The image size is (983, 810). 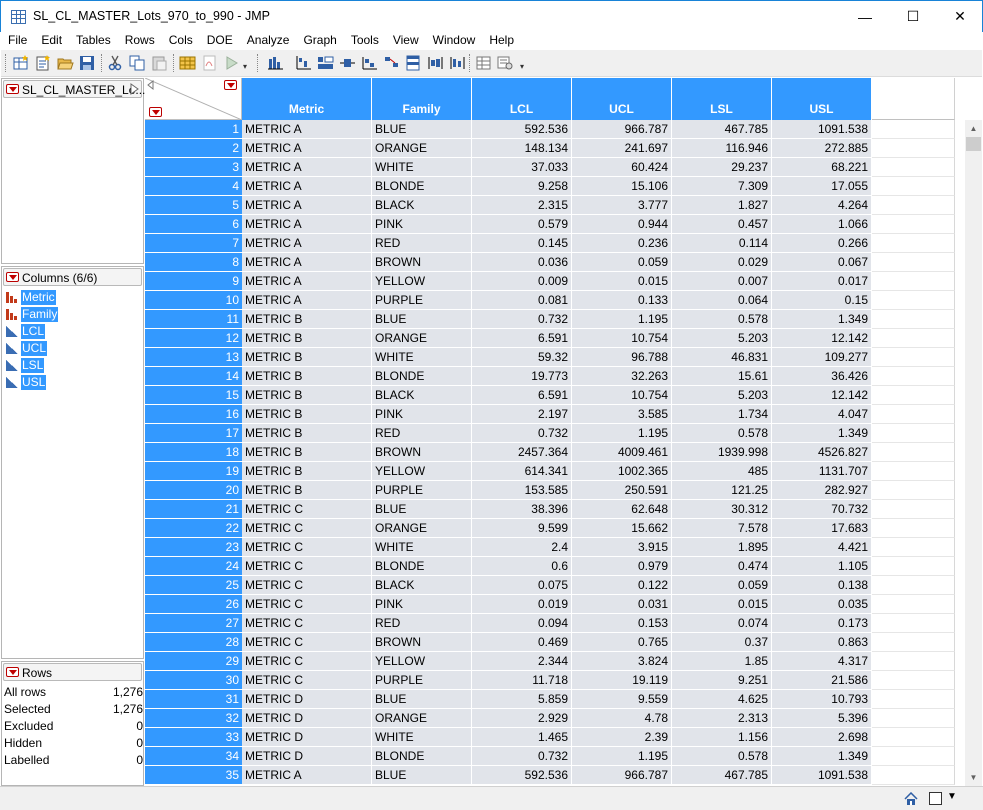 What do you see at coordinates (522, 99) in the screenshot?
I see `column-header-lcl: LCL` at bounding box center [522, 99].